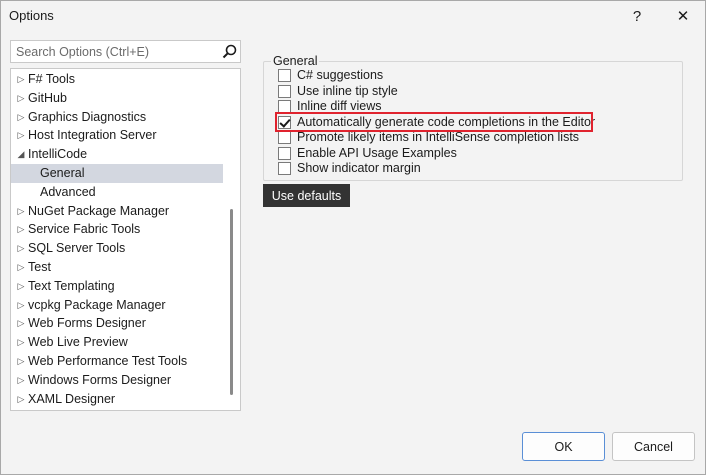 The width and height of the screenshot is (706, 475). I want to click on help-button: ?, so click(637, 16).